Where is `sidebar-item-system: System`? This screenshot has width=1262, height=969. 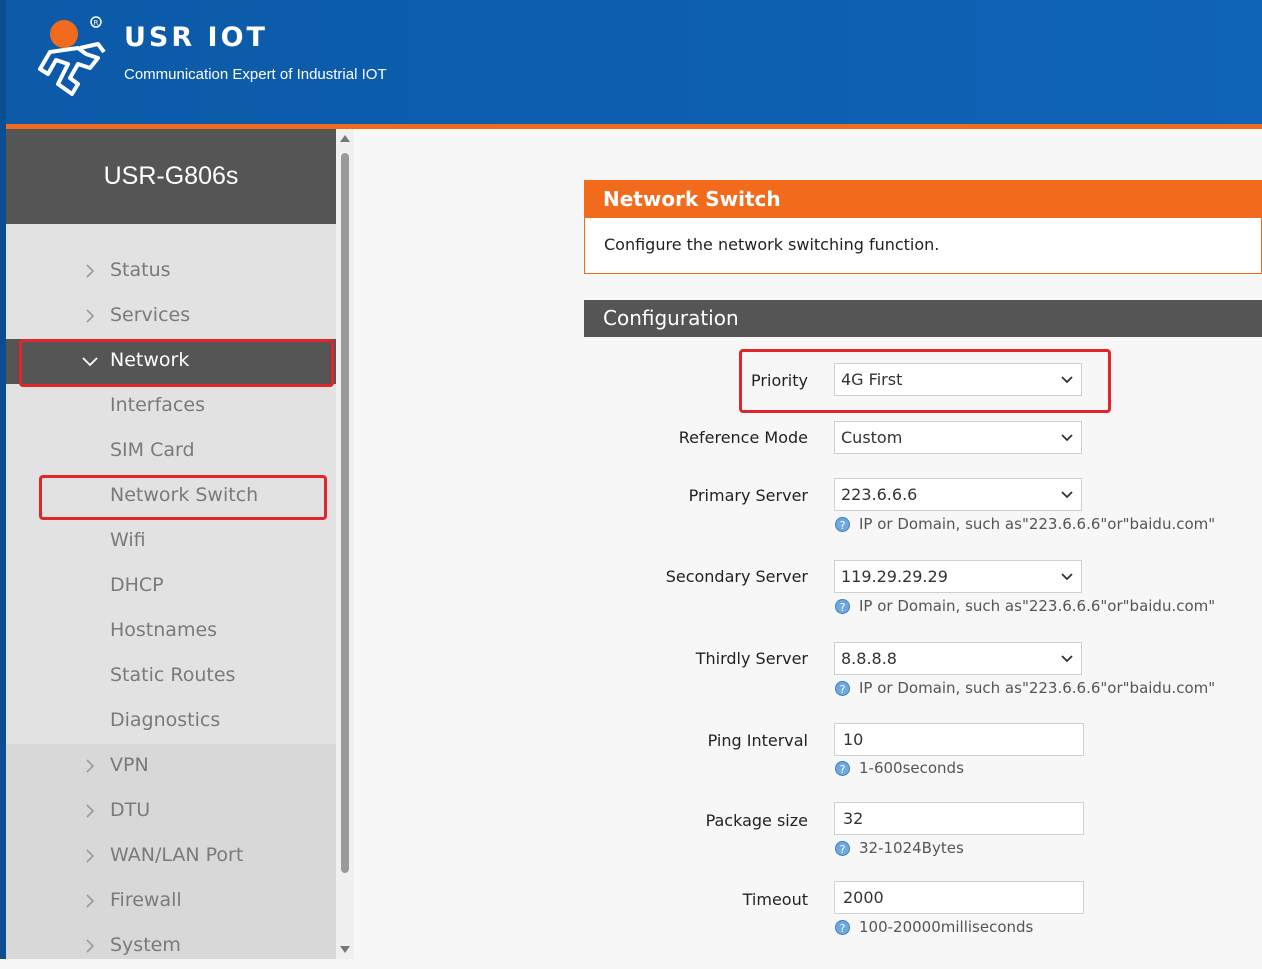
sidebar-item-system: System is located at coordinates (171, 946).